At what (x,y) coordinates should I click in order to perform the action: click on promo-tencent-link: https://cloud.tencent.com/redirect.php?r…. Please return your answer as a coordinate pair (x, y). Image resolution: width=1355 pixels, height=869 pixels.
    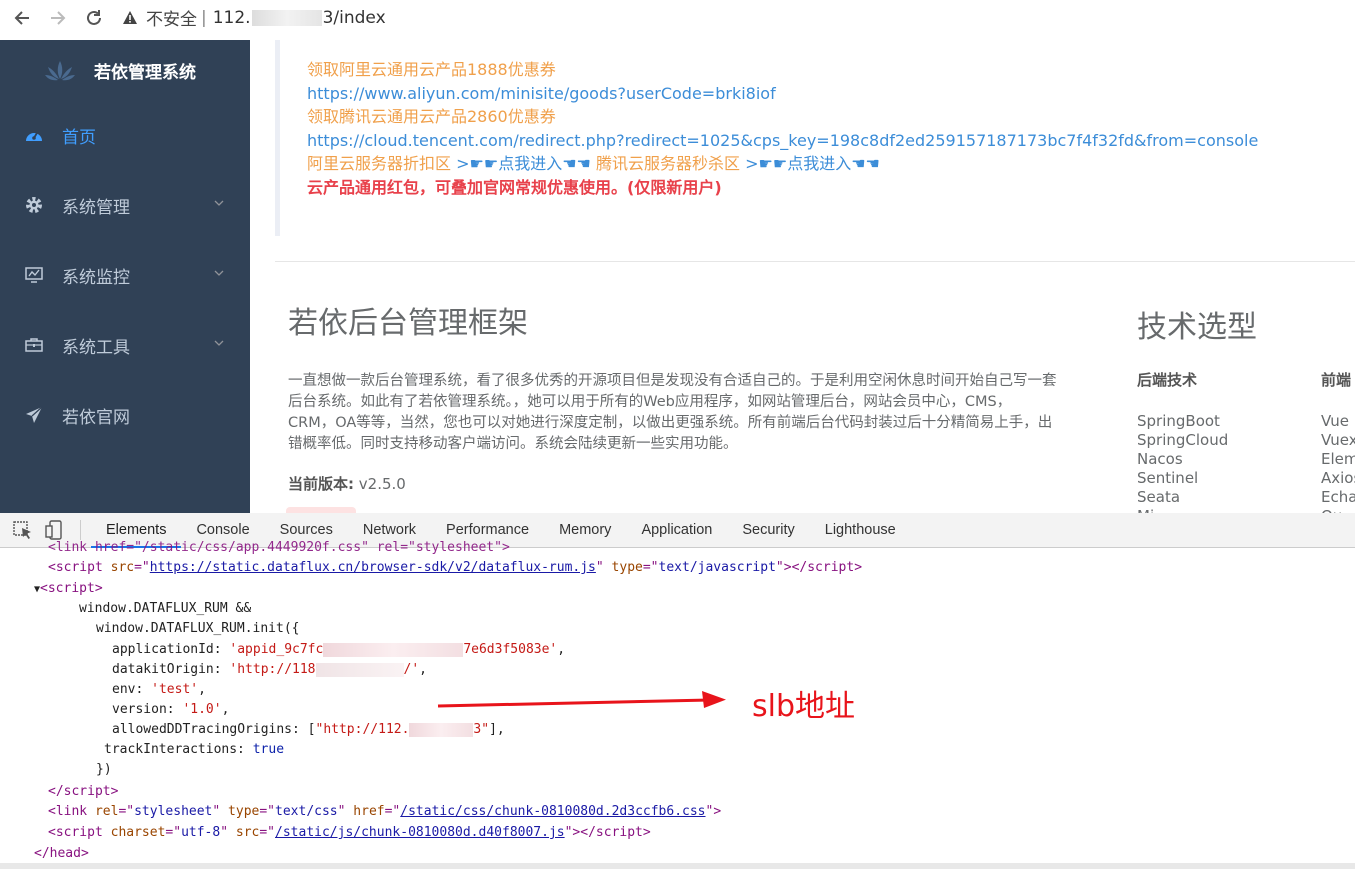
    Looking at the image, I should click on (831, 141).